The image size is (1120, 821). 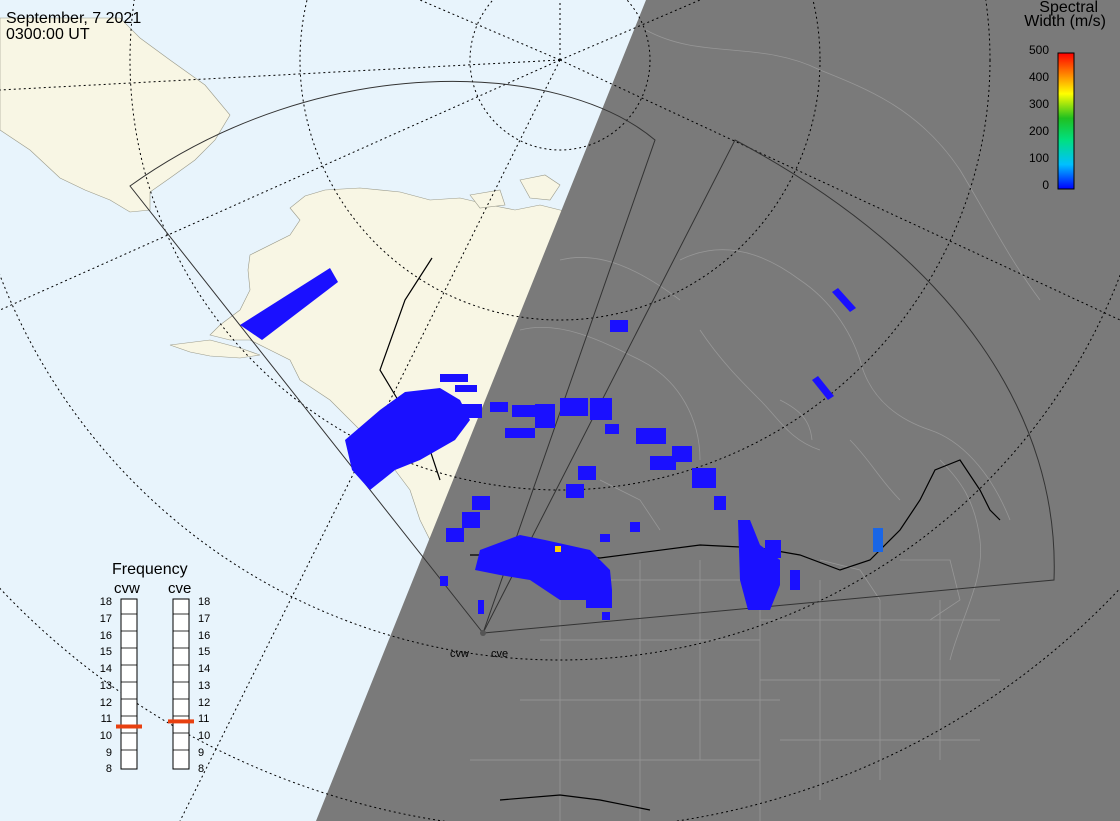 What do you see at coordinates (483, 633) in the screenshot?
I see `radar-site-marker` at bounding box center [483, 633].